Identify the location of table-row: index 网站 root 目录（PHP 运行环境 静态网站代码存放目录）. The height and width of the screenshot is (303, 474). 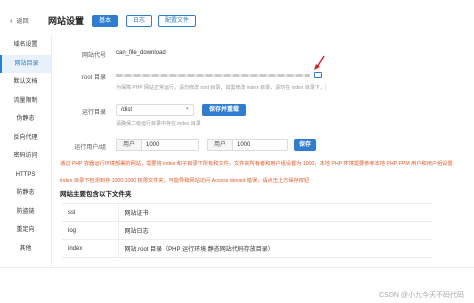
(247, 248).